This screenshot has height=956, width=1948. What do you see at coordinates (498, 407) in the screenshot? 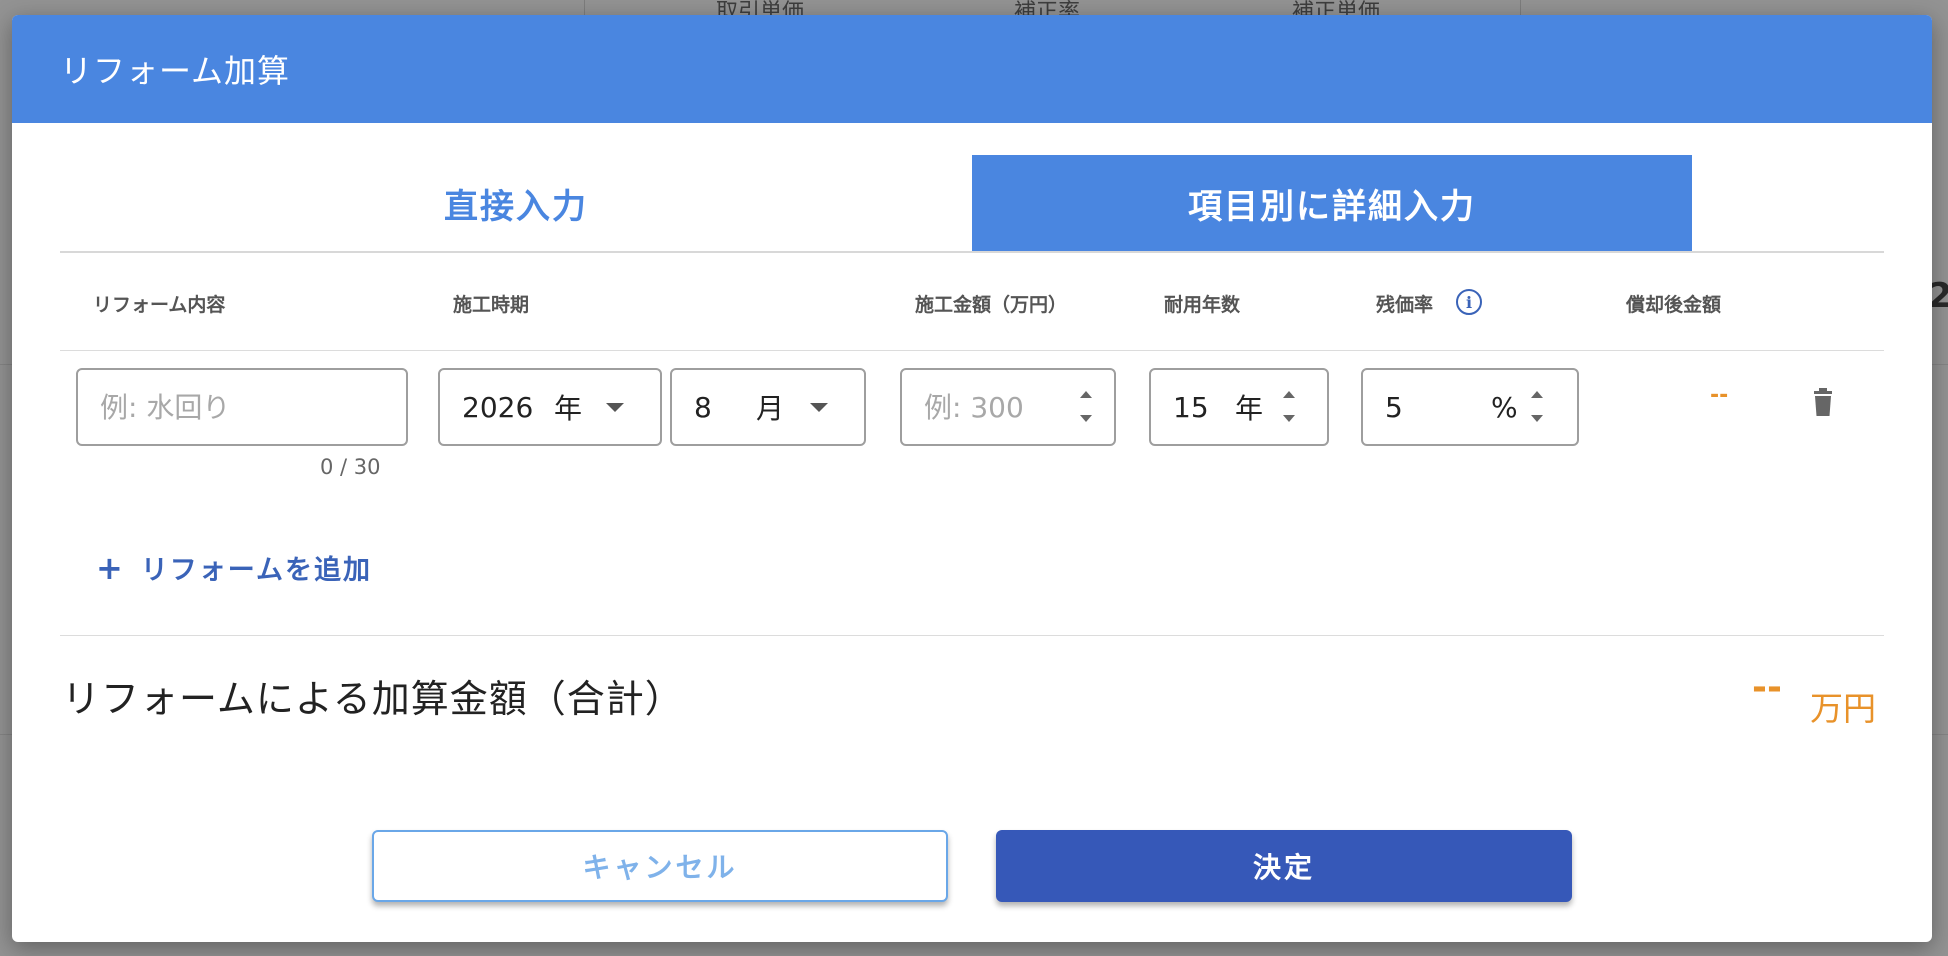
I see `year-value: 2026` at bounding box center [498, 407].